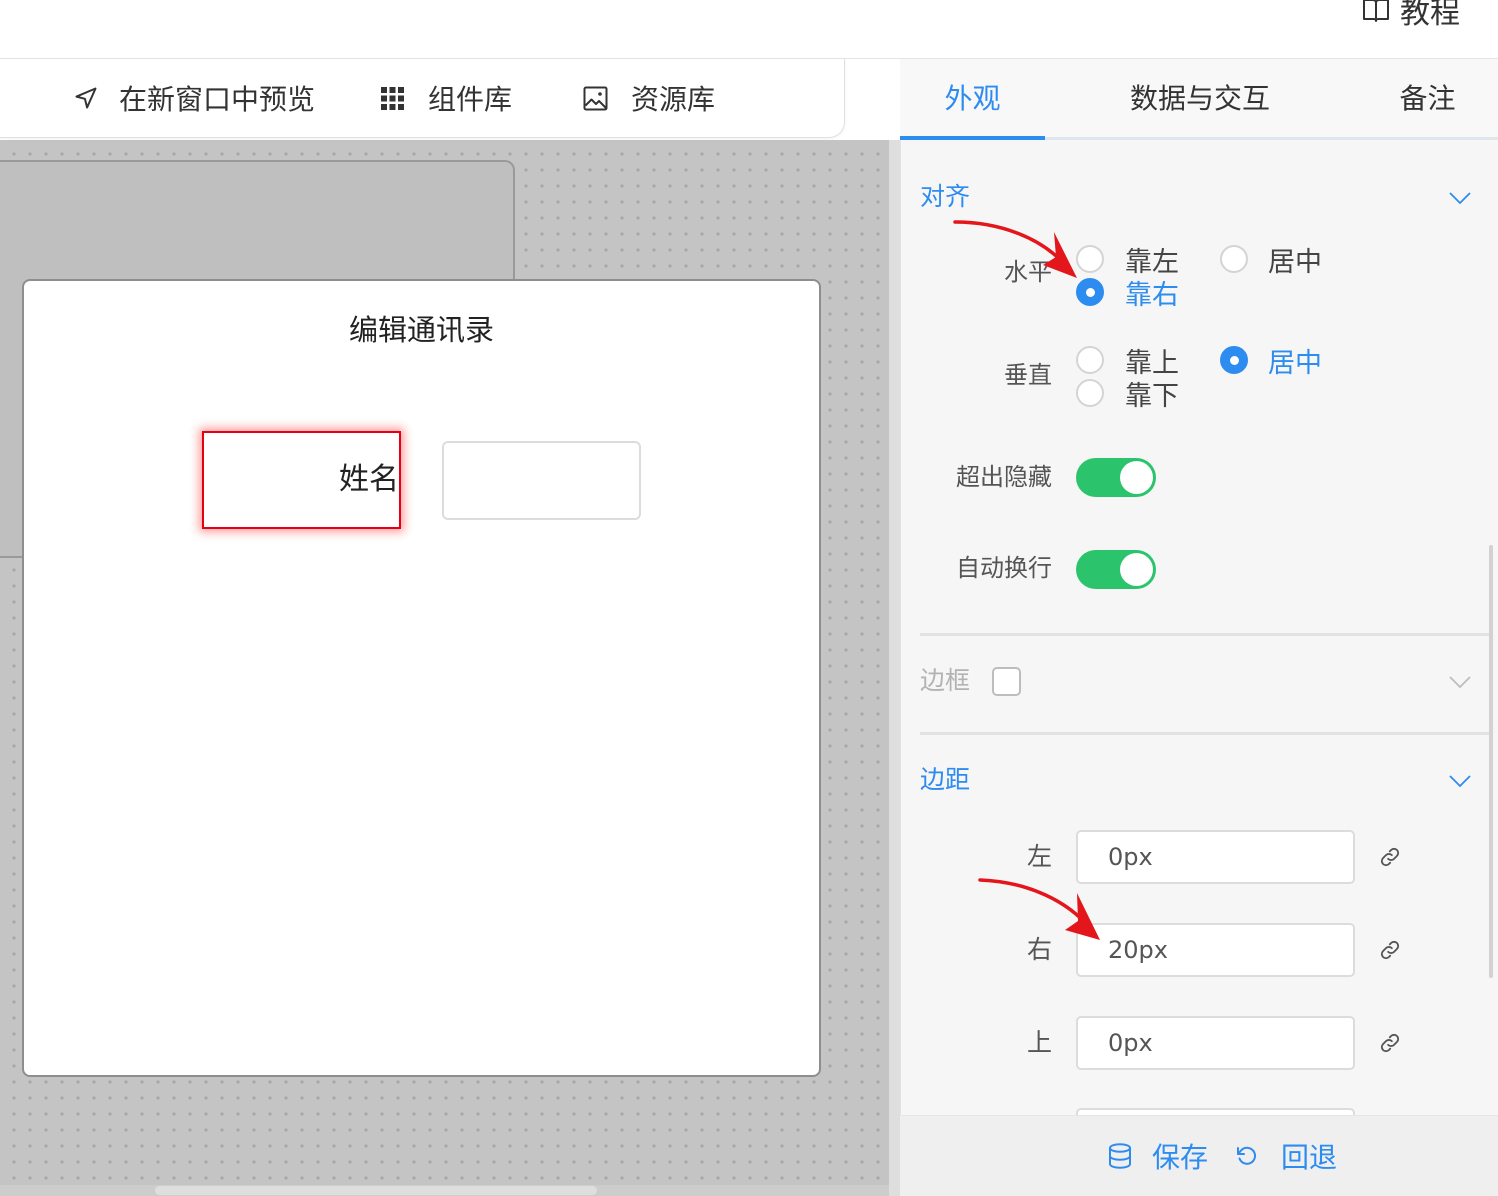  I want to click on horizontal-align-label: 水平, so click(1028, 272).